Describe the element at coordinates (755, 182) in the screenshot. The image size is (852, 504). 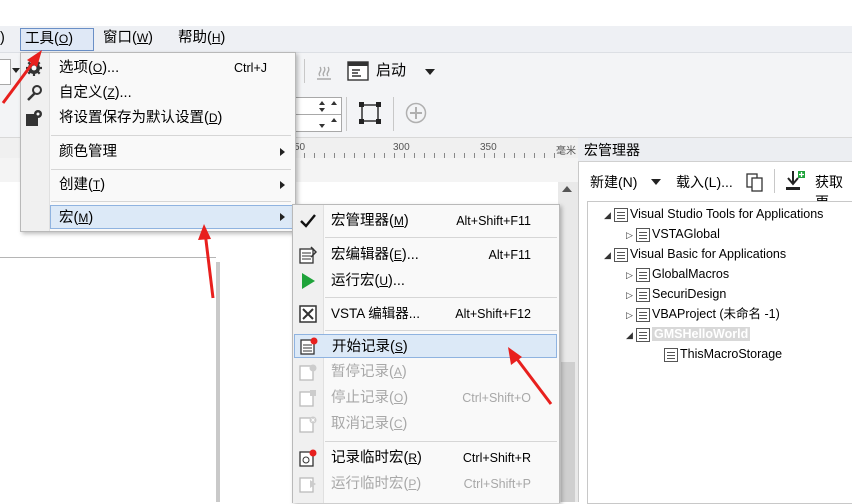
I see `copy-icon` at that location.